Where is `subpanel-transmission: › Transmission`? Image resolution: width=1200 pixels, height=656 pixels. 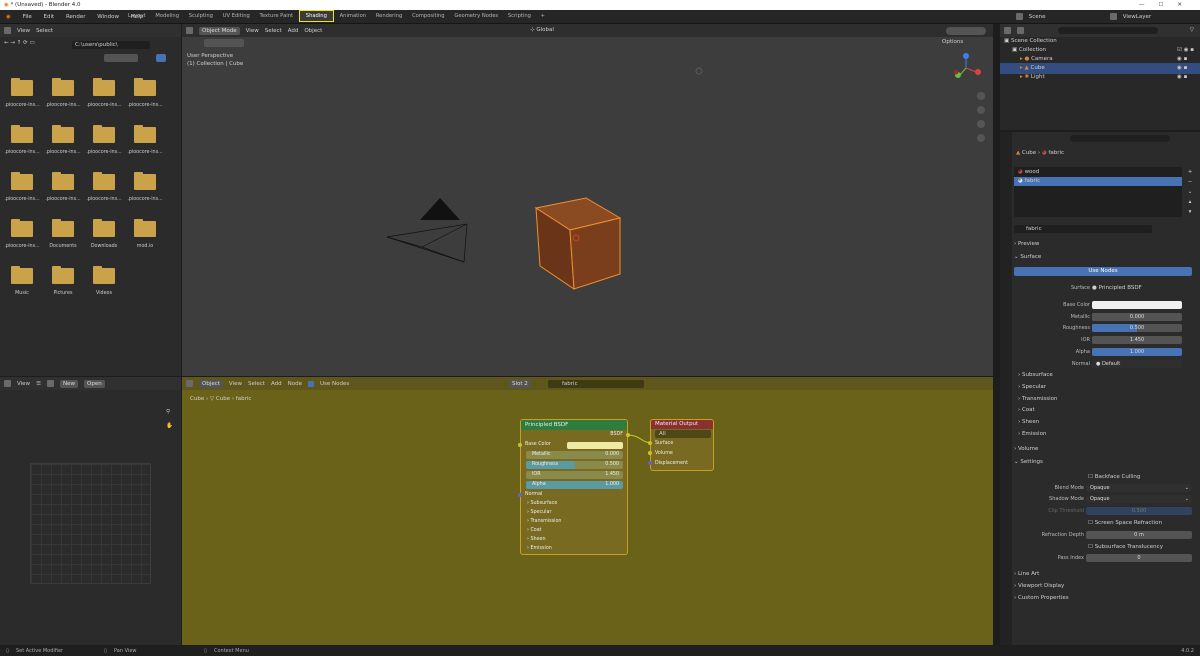 subpanel-transmission: › Transmission is located at coordinates (544, 522).